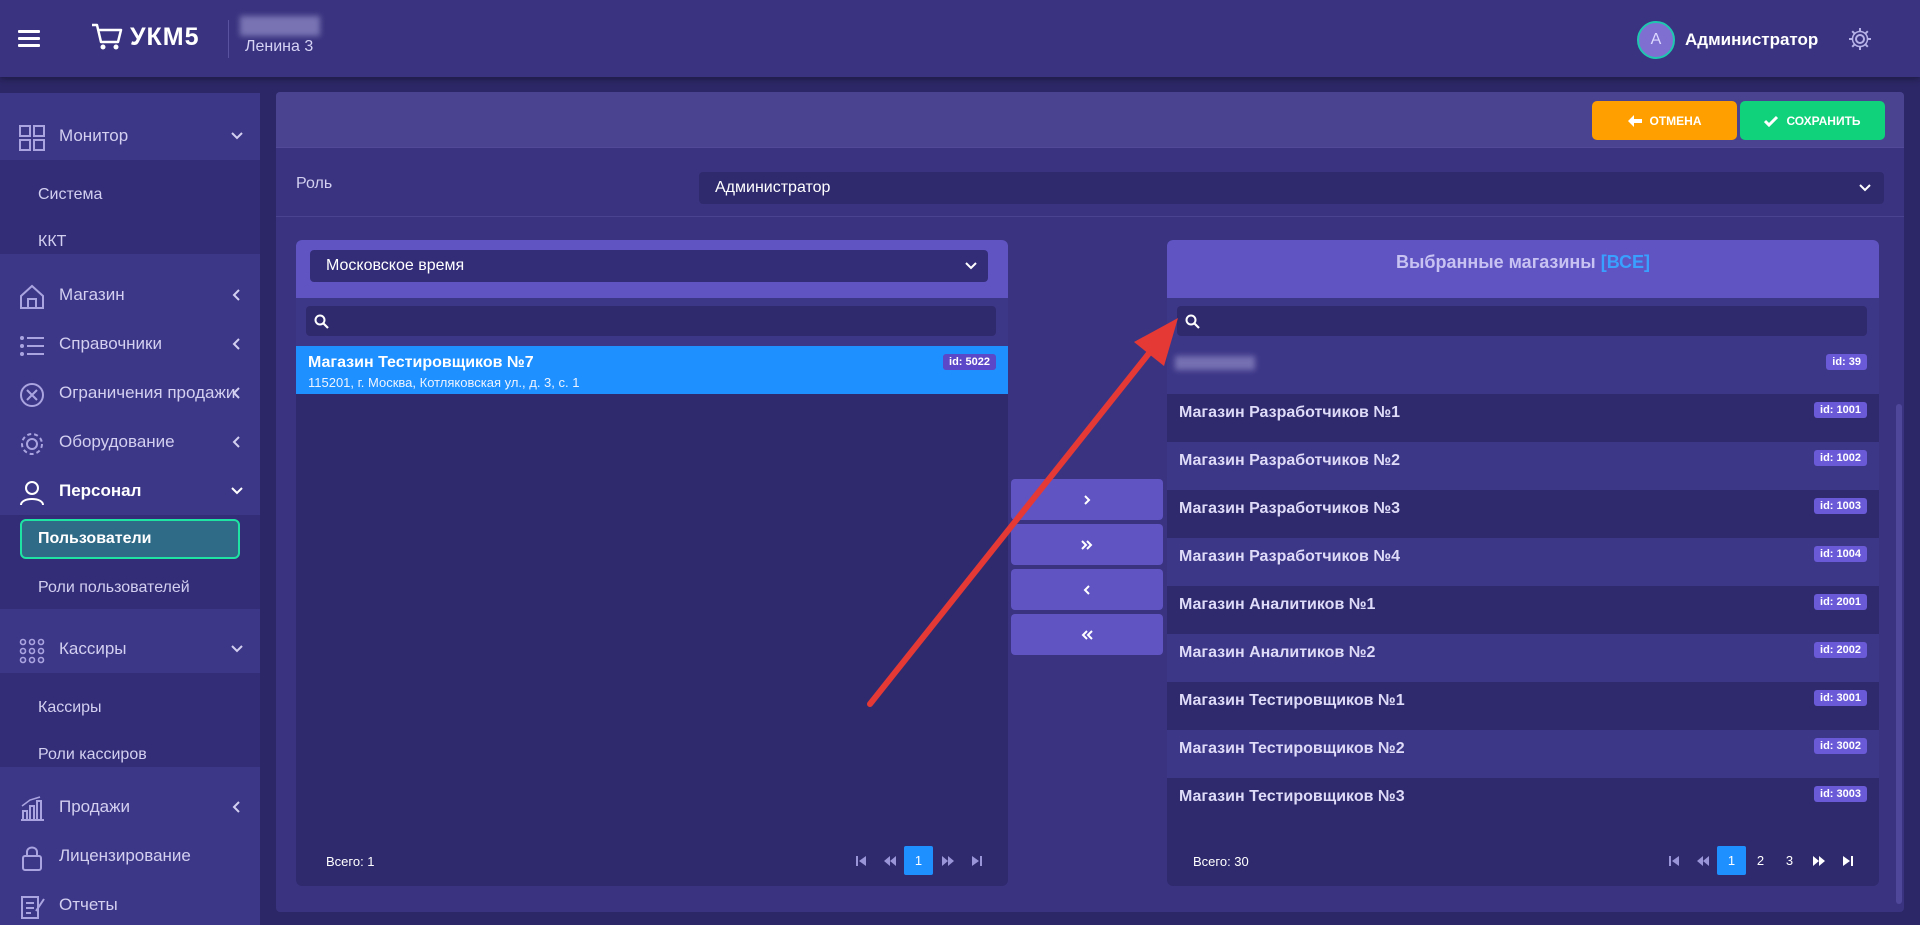  What do you see at coordinates (1860, 39) in the screenshot?
I see `gear-icon` at bounding box center [1860, 39].